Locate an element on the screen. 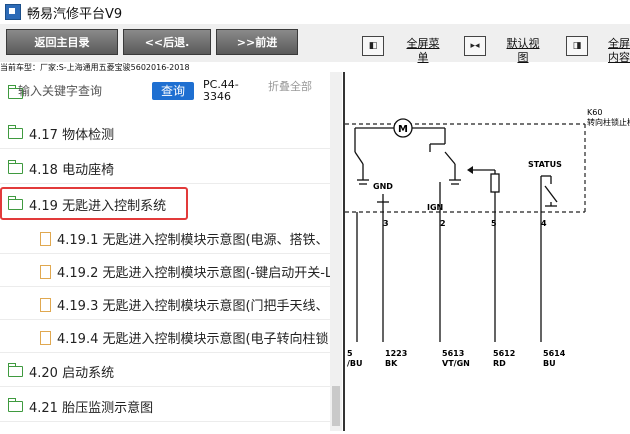  status-label: STATUS is located at coordinates (545, 164).